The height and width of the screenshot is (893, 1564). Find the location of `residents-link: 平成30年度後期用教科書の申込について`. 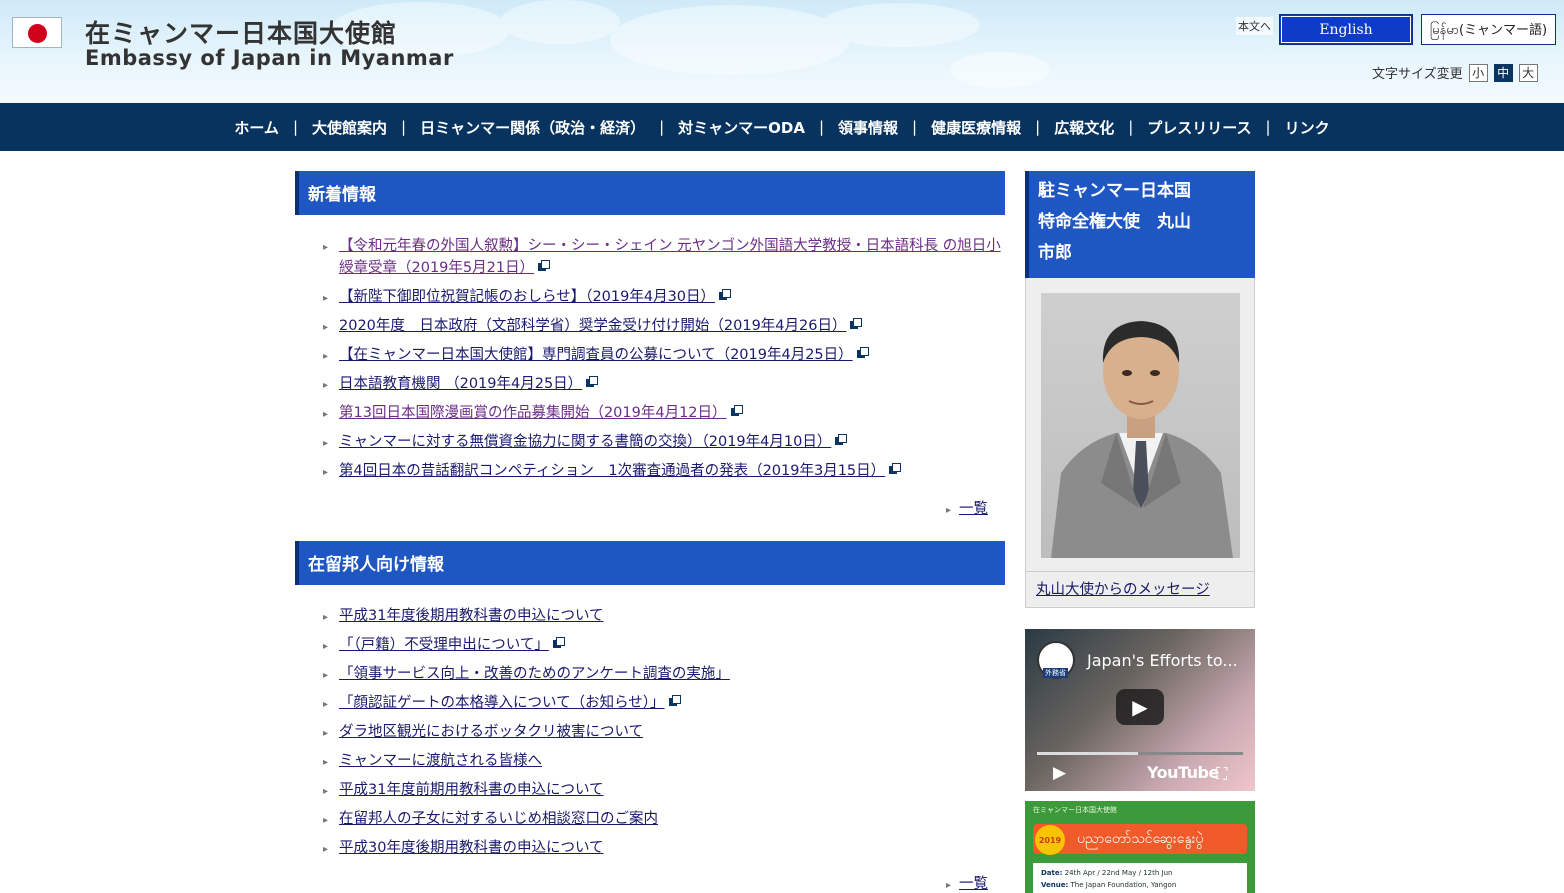

residents-link: 平成30年度後期用教科書の申込について is located at coordinates (471, 848).